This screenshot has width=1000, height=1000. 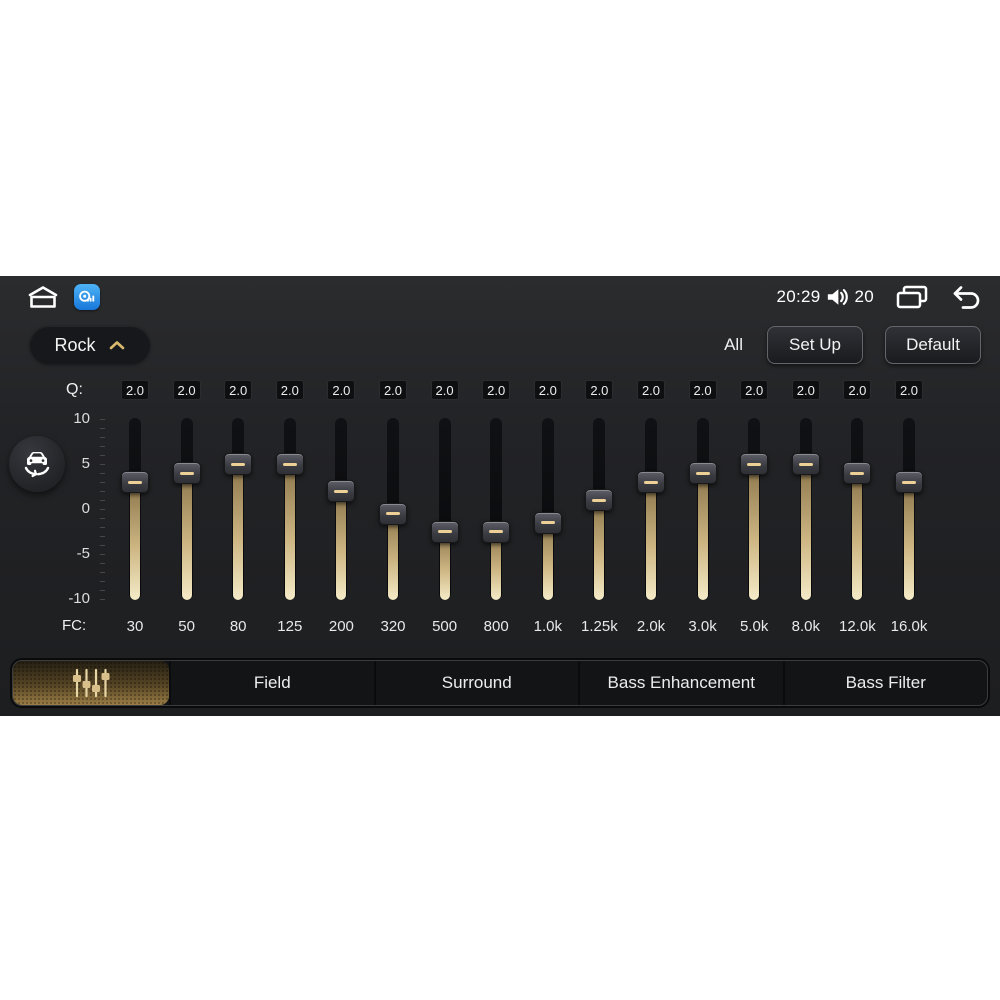 I want to click on q-value-band-1.25k: 2.0, so click(x=599, y=390).